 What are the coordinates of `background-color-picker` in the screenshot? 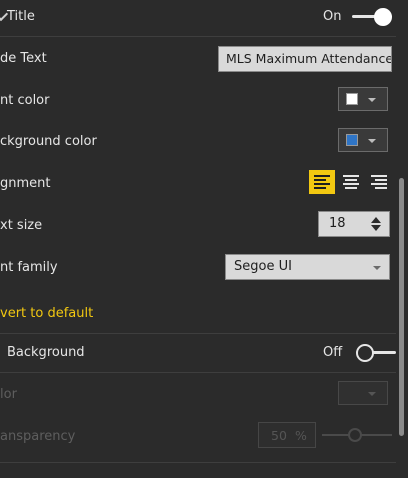 It's located at (363, 140).